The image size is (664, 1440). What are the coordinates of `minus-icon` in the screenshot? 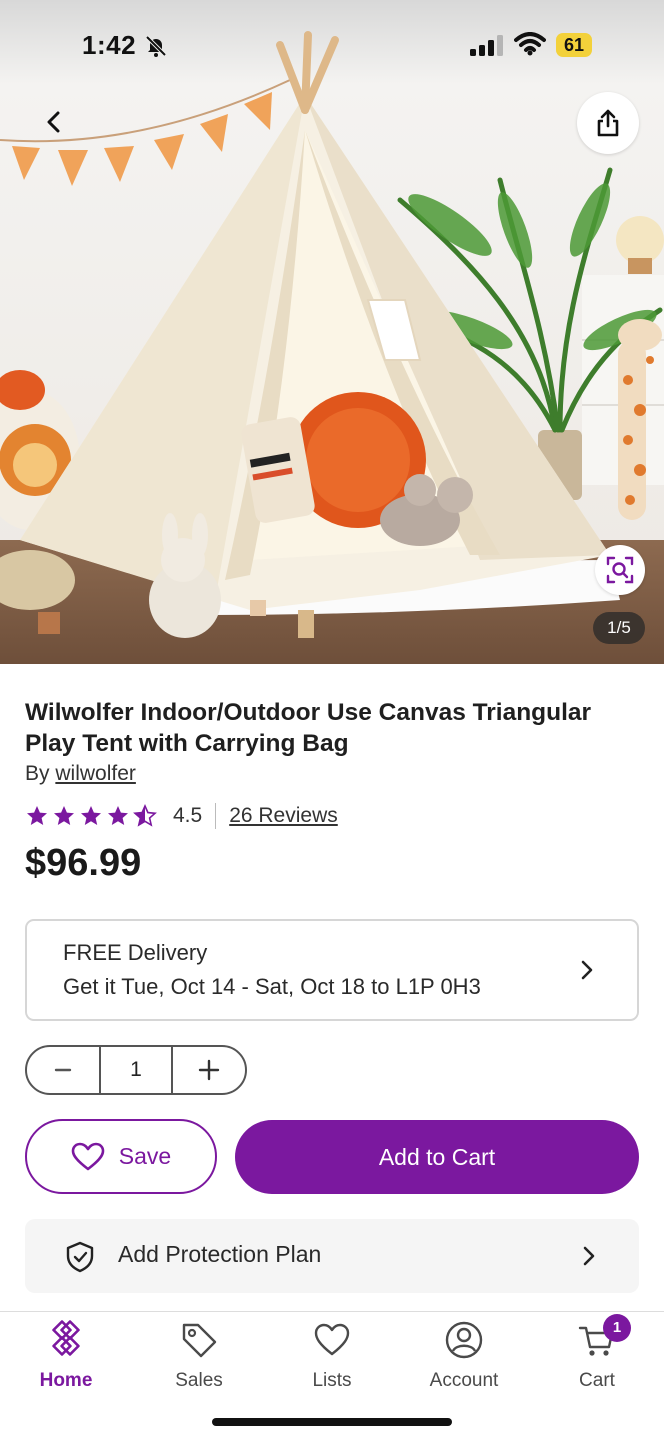 It's located at (63, 1070).